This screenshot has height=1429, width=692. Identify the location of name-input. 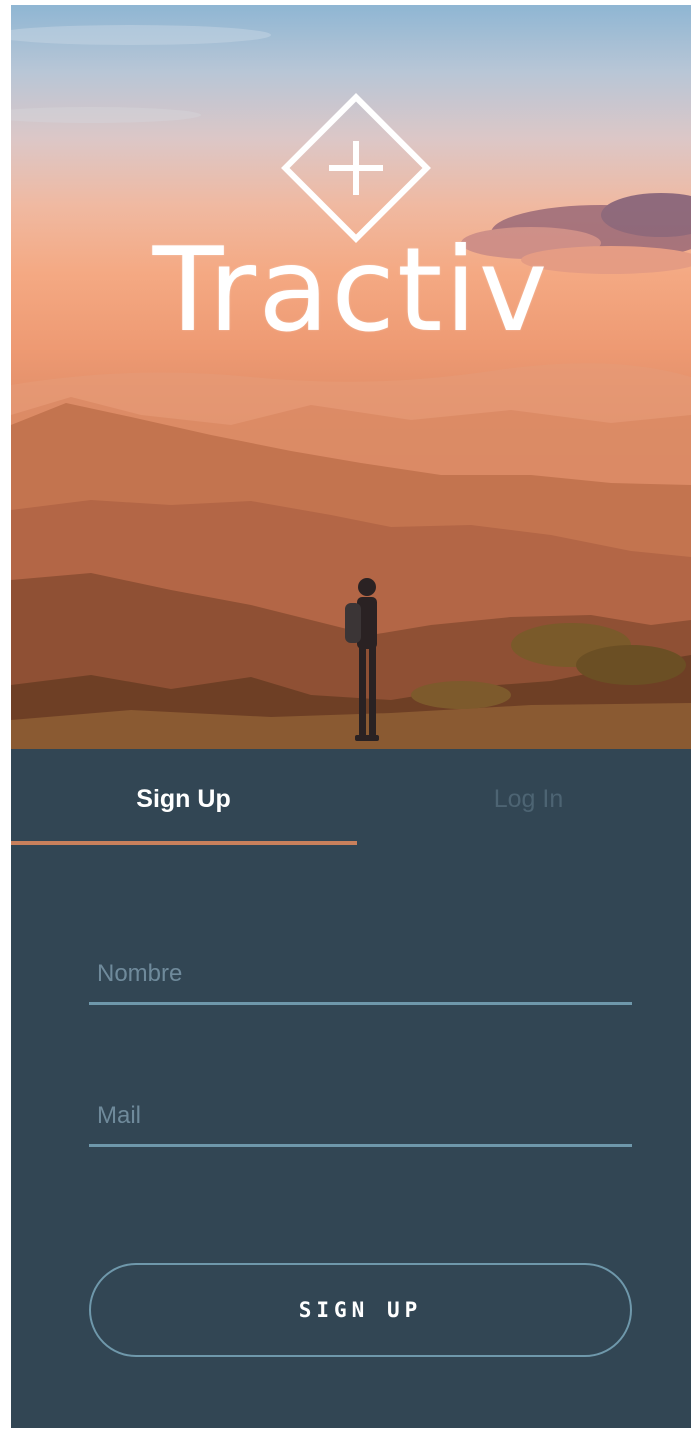
(360, 973).